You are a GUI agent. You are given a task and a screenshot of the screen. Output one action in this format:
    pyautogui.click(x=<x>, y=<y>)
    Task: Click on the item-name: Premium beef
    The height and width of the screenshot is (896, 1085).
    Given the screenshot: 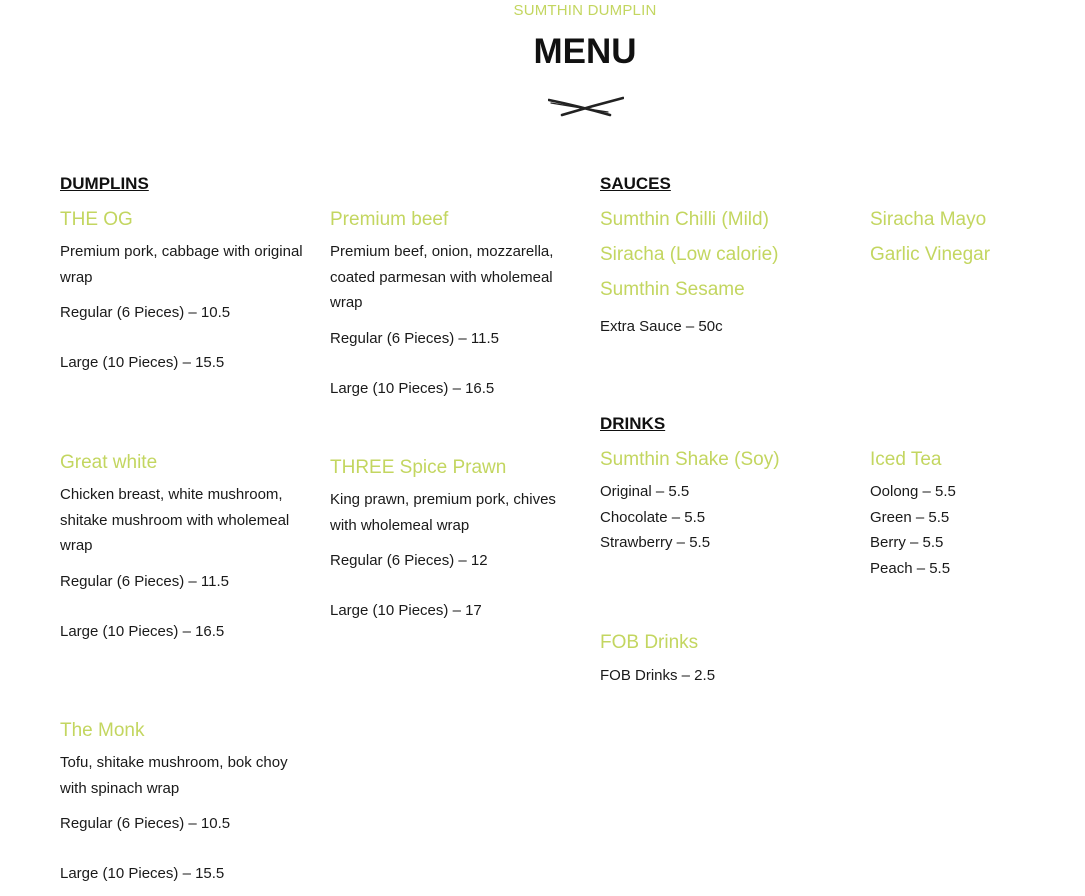 What is the action you would take?
    pyautogui.click(x=389, y=219)
    